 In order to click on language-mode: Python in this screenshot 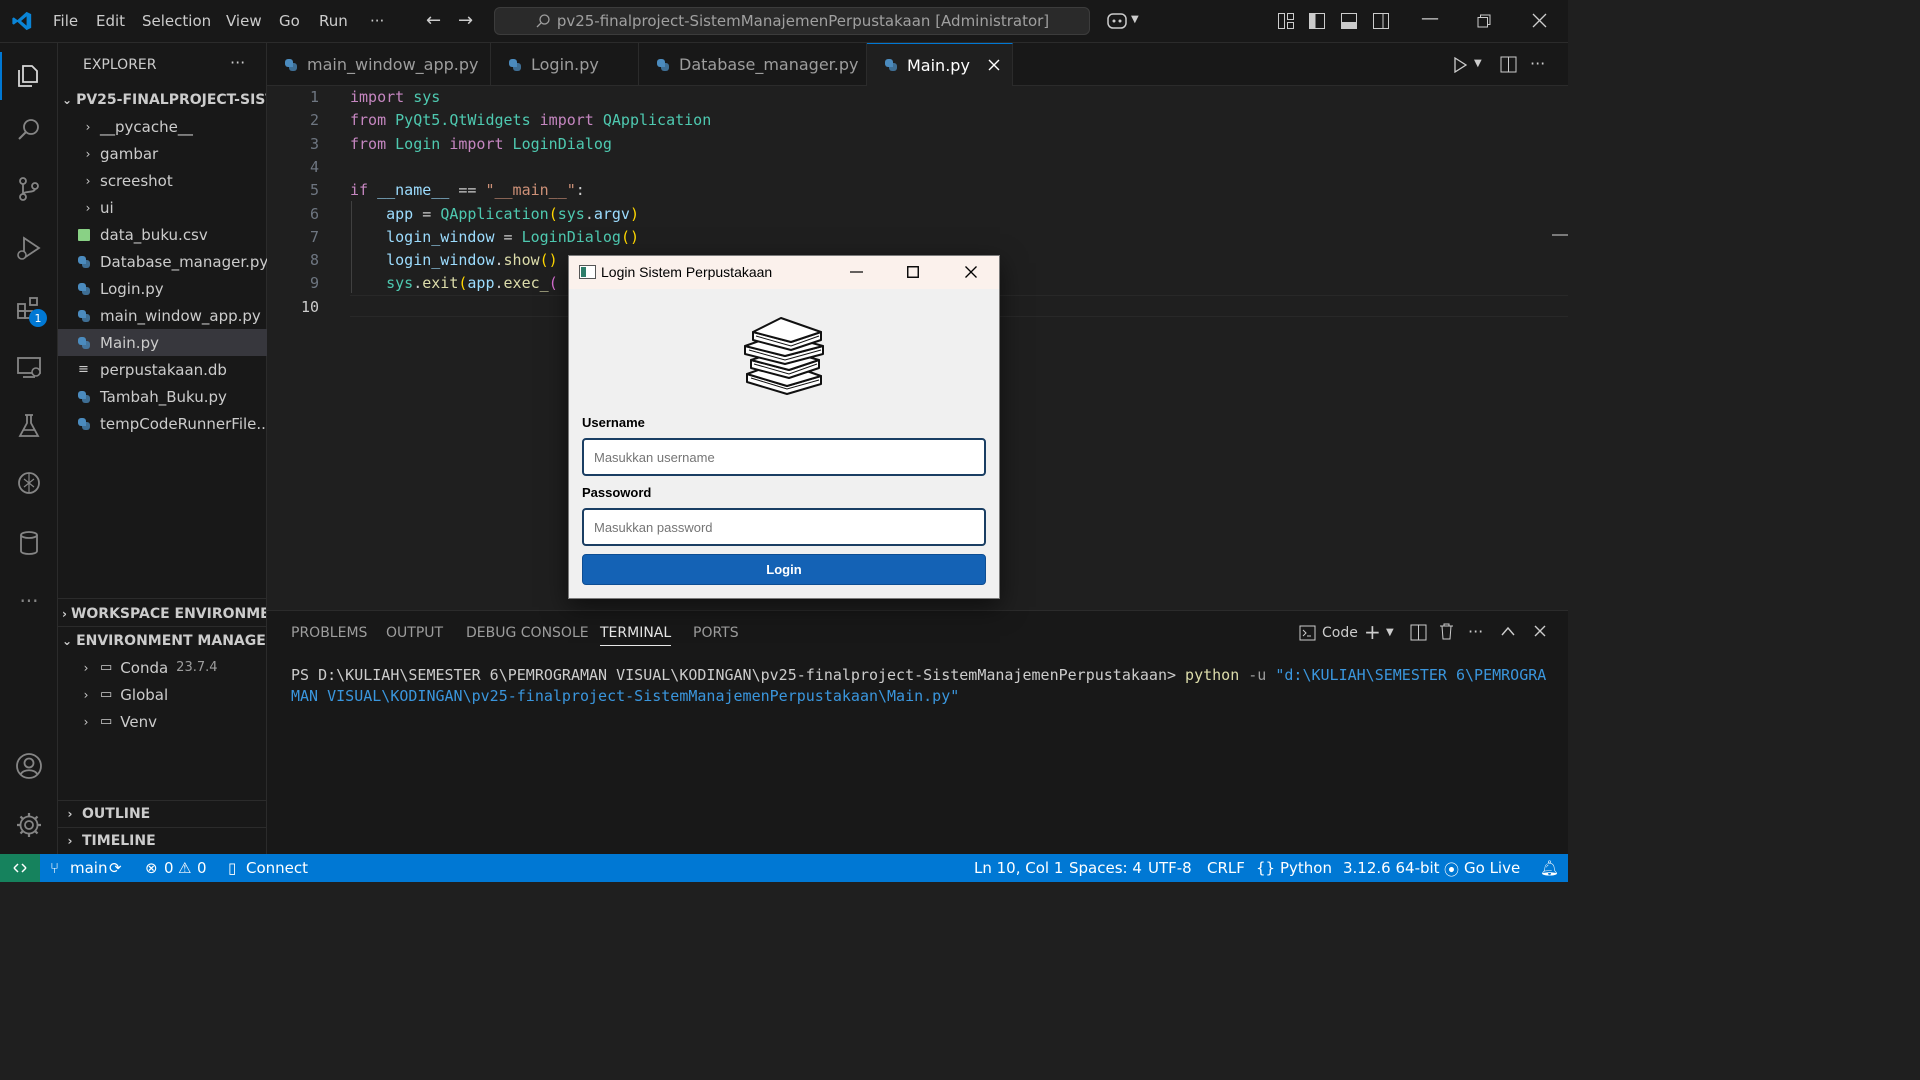, I will do `click(1306, 868)`.